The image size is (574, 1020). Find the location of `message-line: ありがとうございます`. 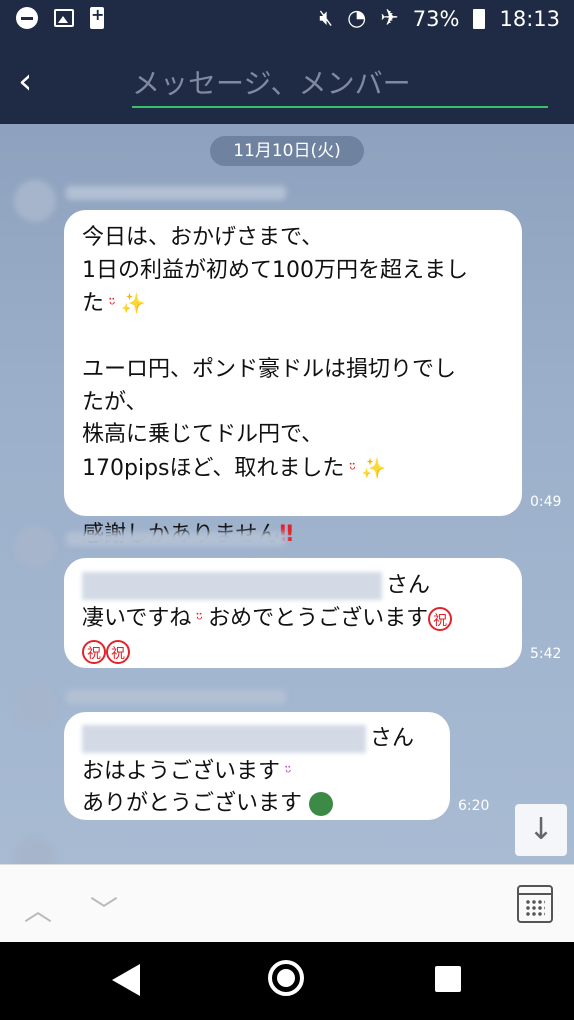

message-line: ありがとうございます is located at coordinates (257, 805).